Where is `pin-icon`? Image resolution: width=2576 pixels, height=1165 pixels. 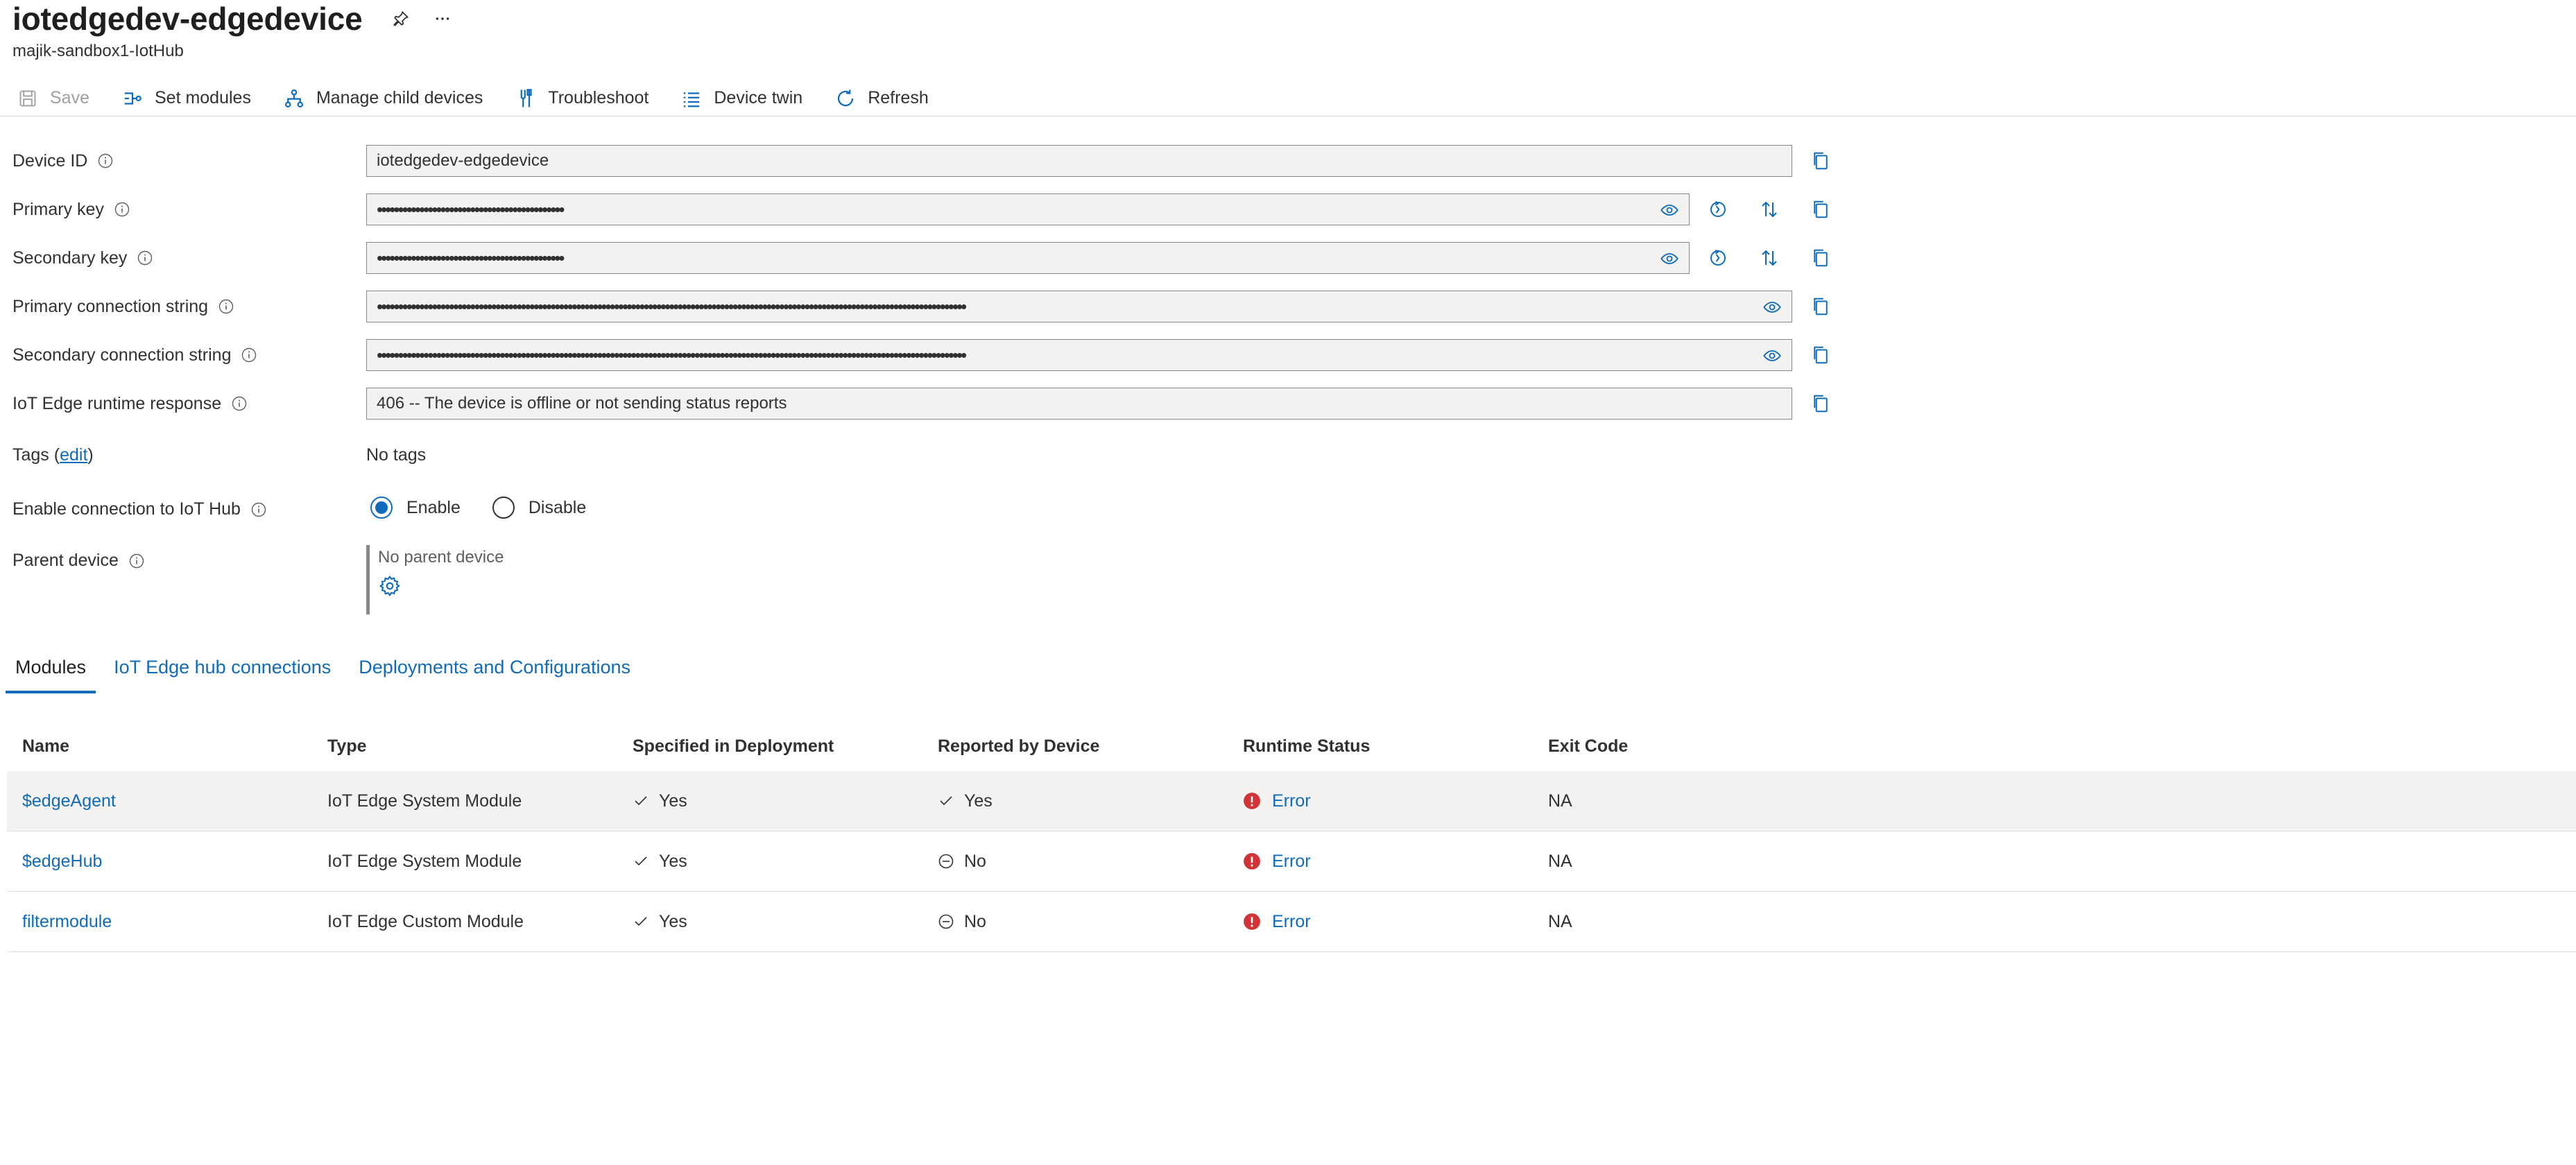 pin-icon is located at coordinates (400, 18).